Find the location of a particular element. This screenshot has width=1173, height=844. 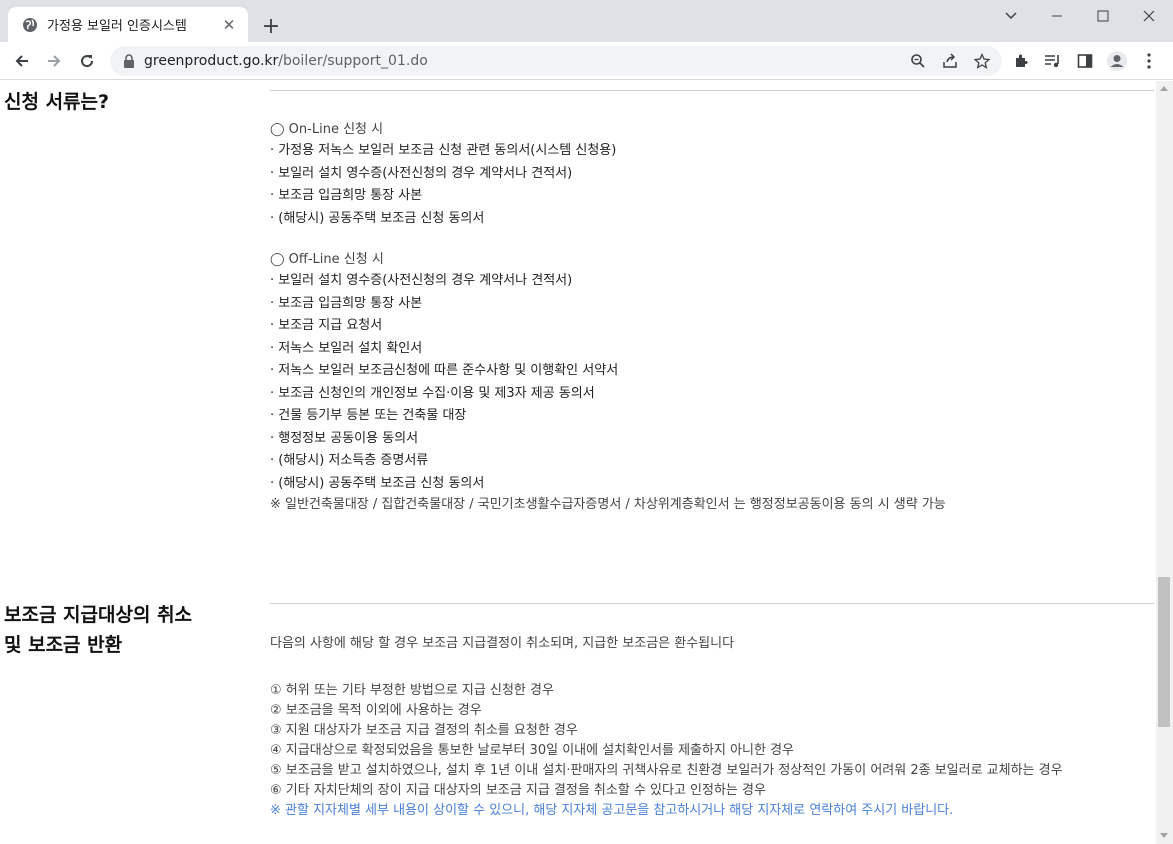

extensions-icon is located at coordinates (1021, 61).